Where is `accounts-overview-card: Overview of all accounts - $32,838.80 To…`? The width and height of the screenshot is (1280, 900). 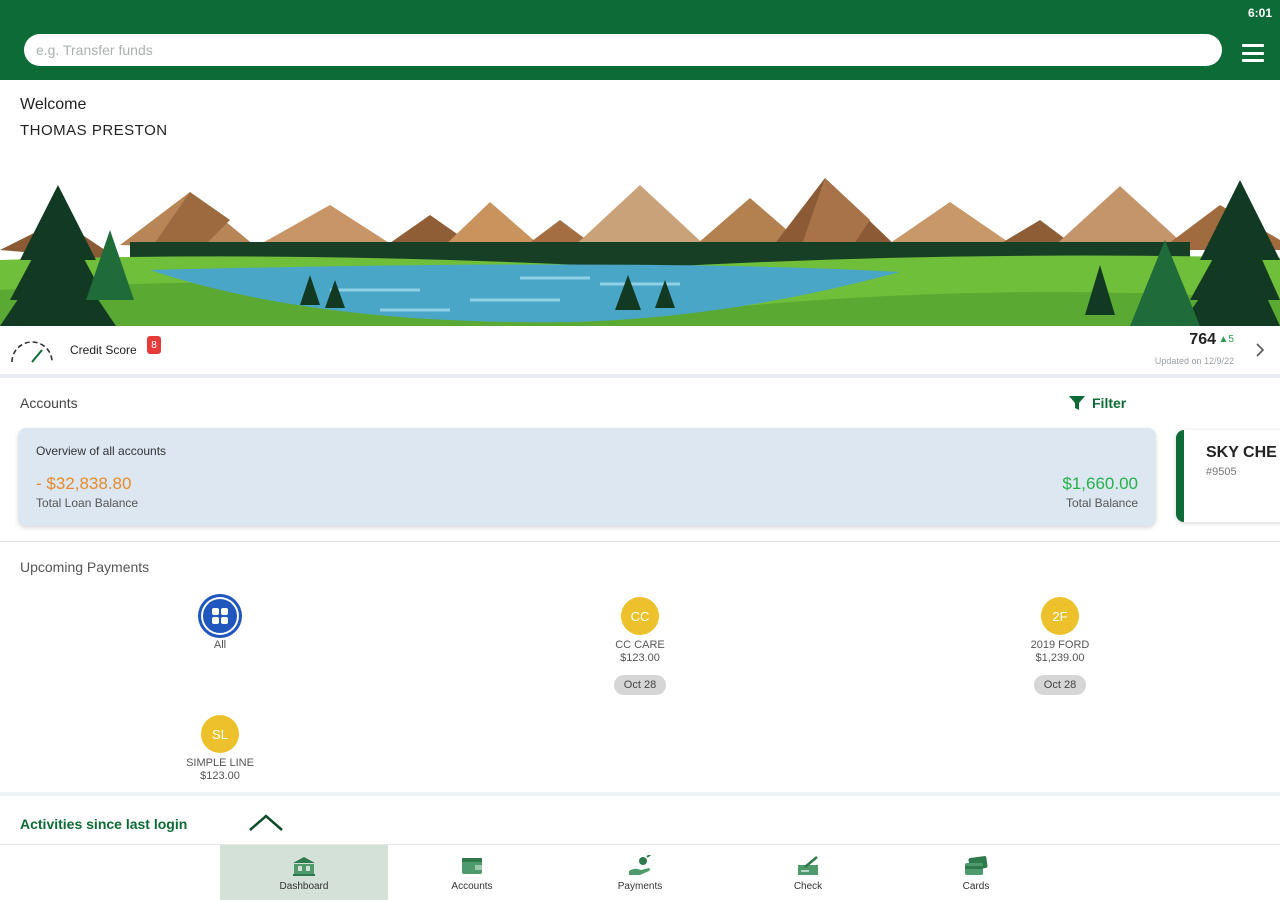
accounts-overview-card: Overview of all accounts - $32,838.80 To… is located at coordinates (587, 477).